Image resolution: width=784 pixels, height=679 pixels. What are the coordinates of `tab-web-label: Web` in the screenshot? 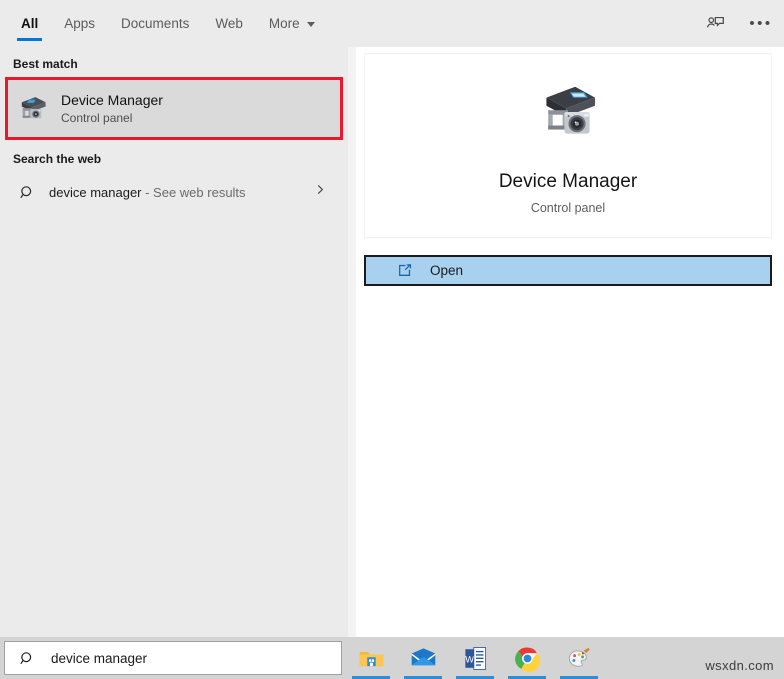 It's located at (229, 23).